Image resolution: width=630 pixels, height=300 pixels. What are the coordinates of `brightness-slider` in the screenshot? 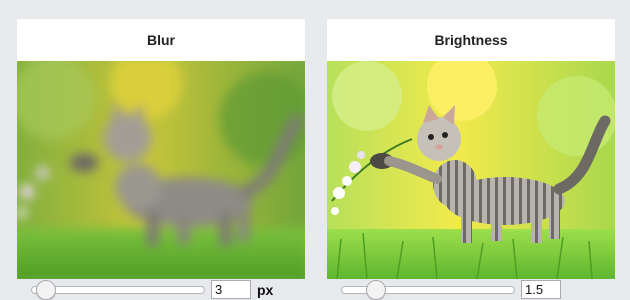 It's located at (428, 289).